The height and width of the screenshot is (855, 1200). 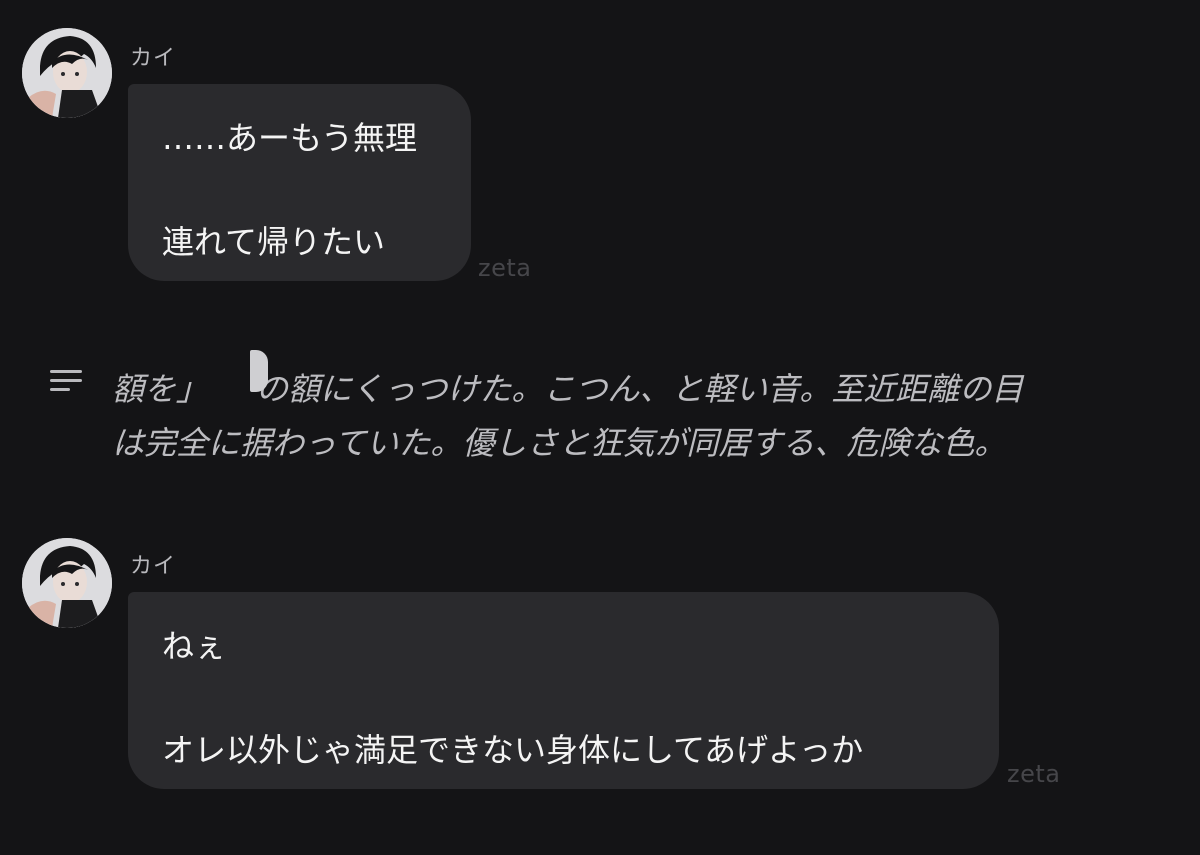 What do you see at coordinates (194, 646) in the screenshot?
I see `message-line: ねぇ` at bounding box center [194, 646].